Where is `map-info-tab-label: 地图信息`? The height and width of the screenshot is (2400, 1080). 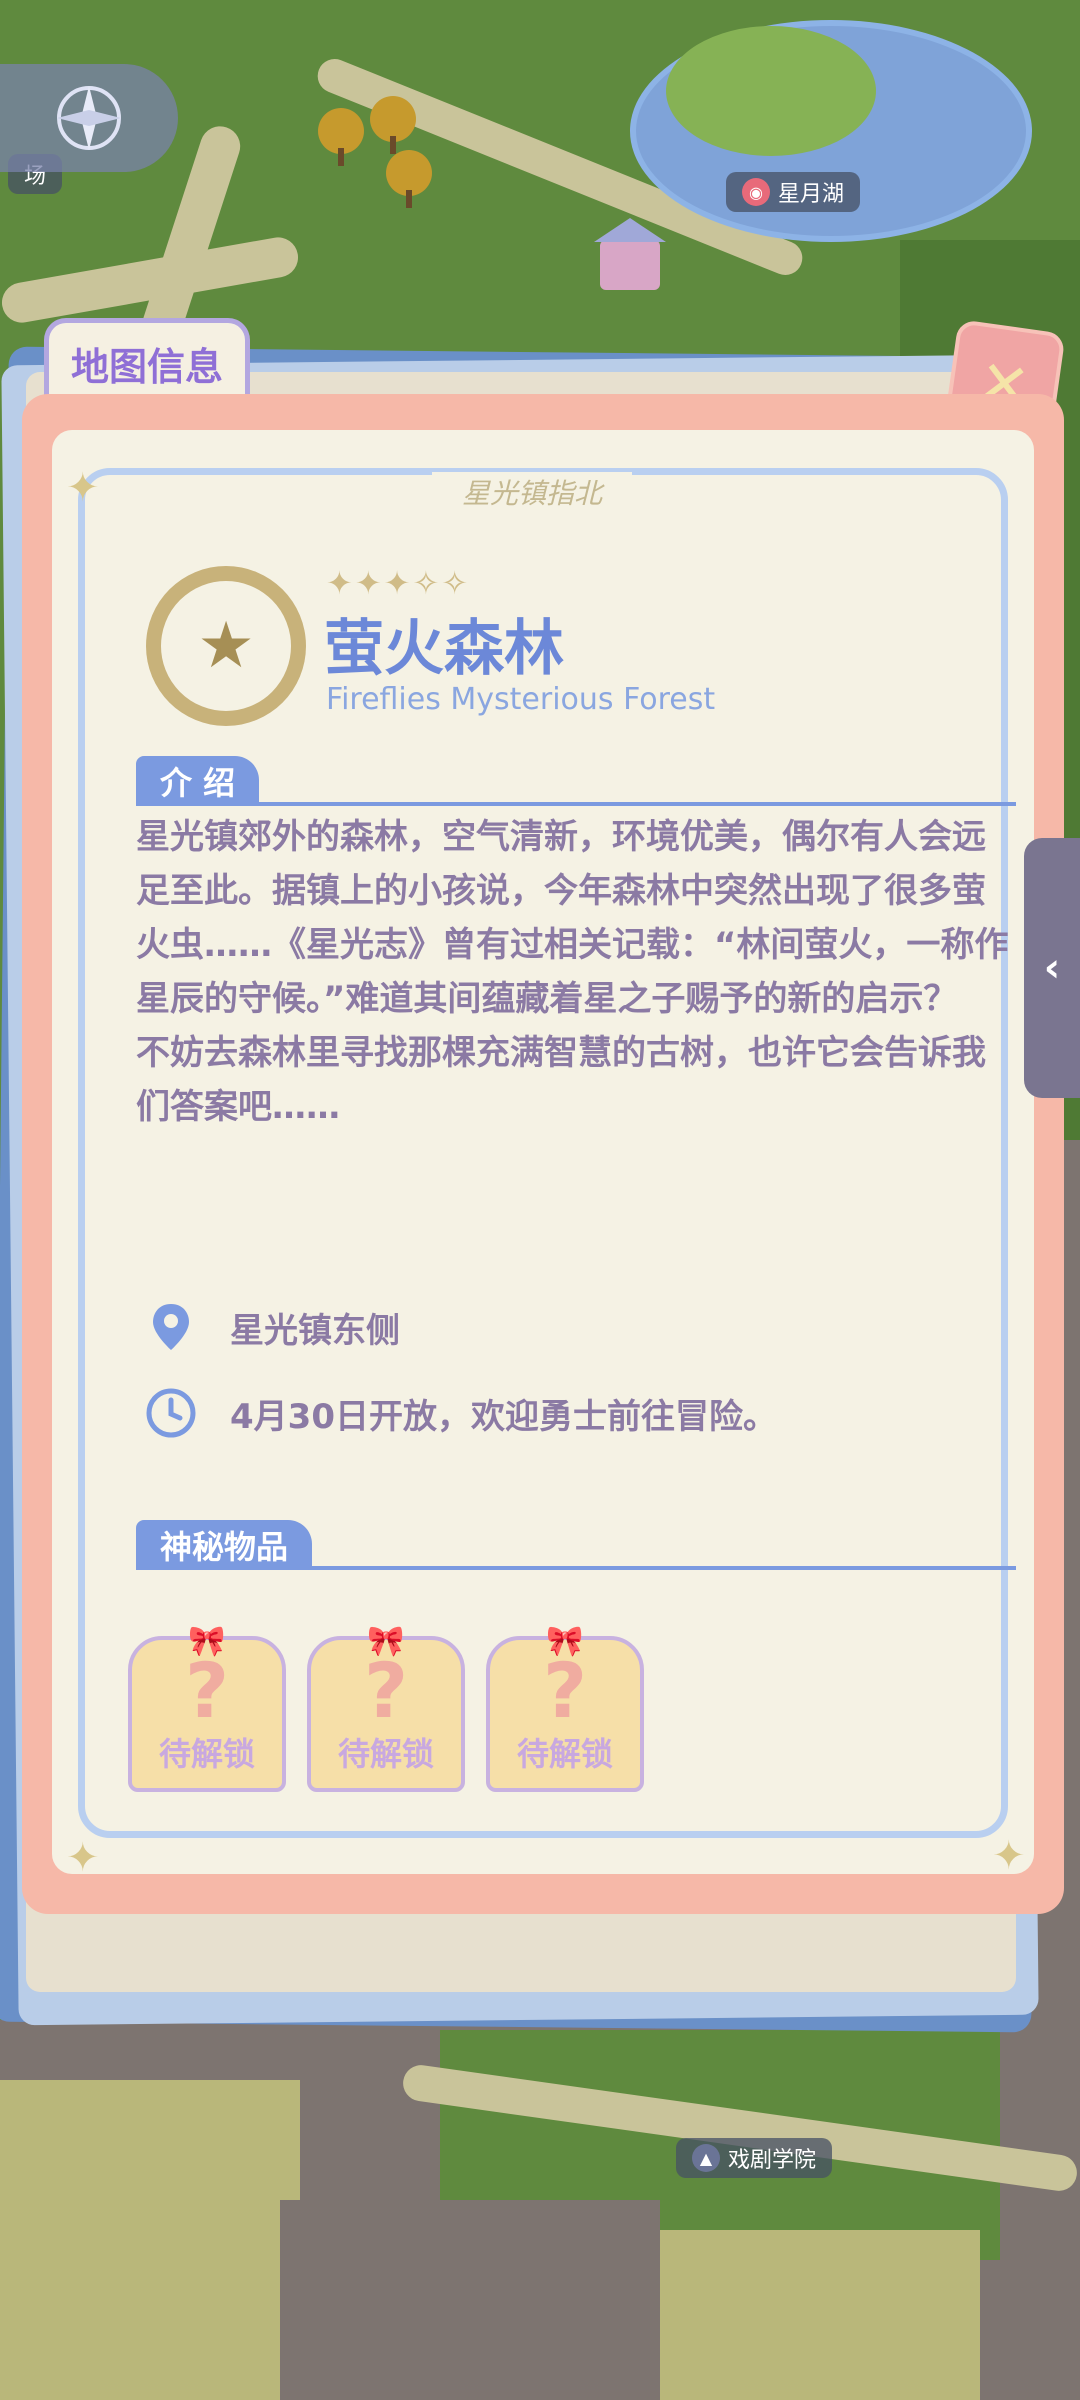 map-info-tab-label: 地图信息 is located at coordinates (146, 366).